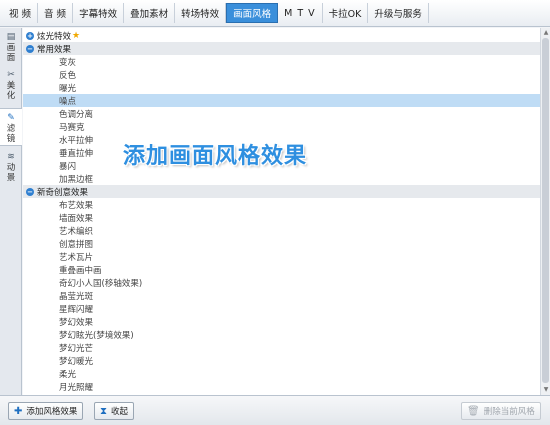 The width and height of the screenshot is (550, 425). Describe the element at coordinates (215, 156) in the screenshot. I see `overlay-caption: 添加画面风格效果` at that location.